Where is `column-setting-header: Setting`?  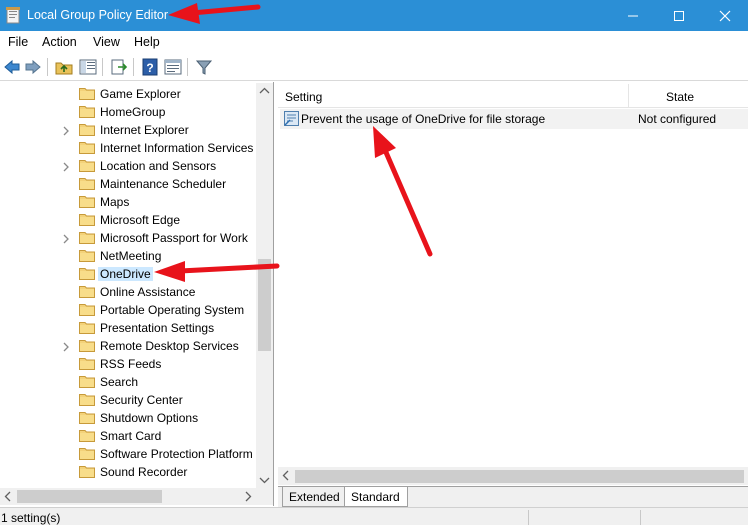 column-setting-header: Setting is located at coordinates (303, 97).